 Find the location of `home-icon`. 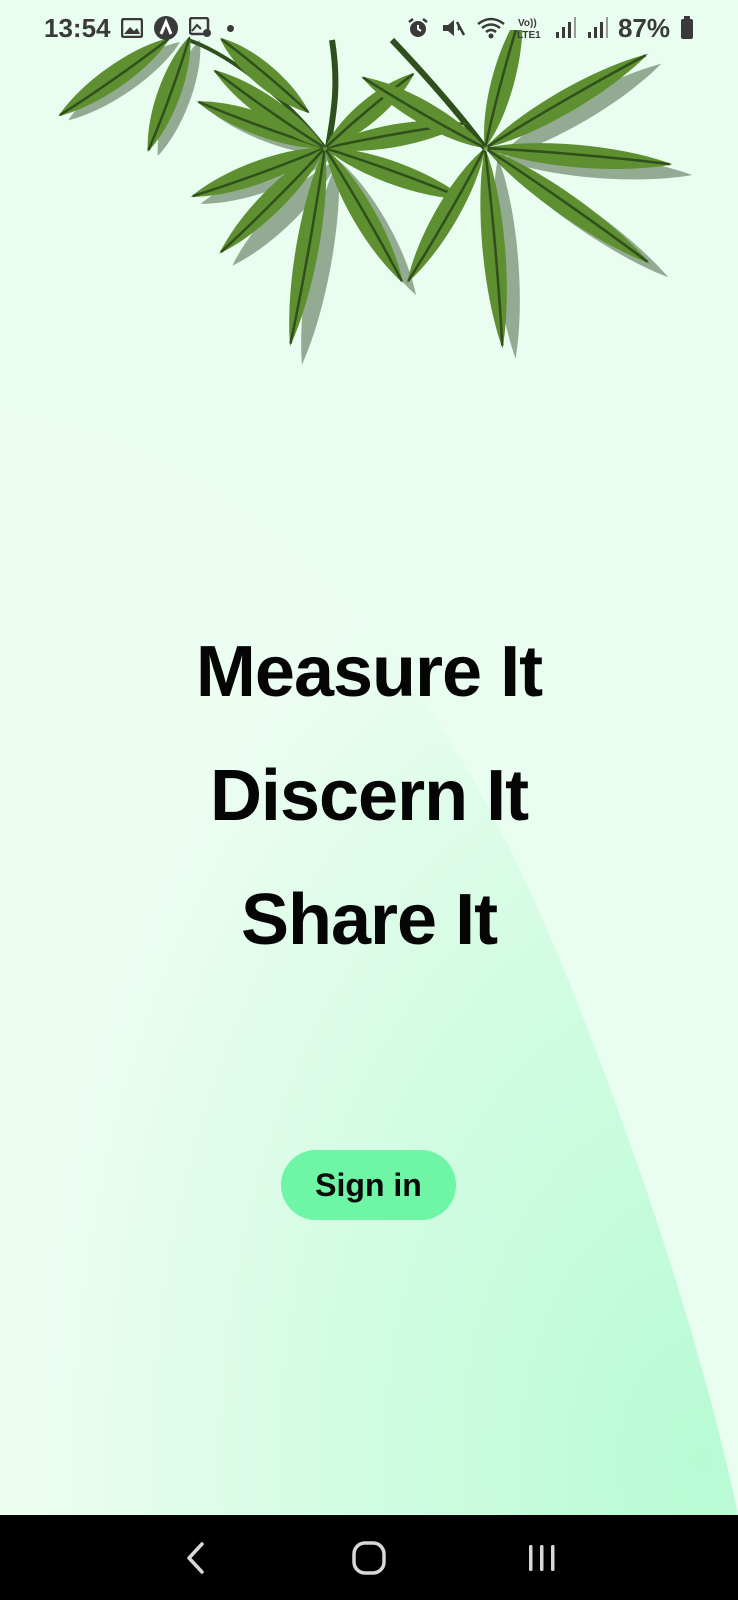

home-icon is located at coordinates (369, 1557).